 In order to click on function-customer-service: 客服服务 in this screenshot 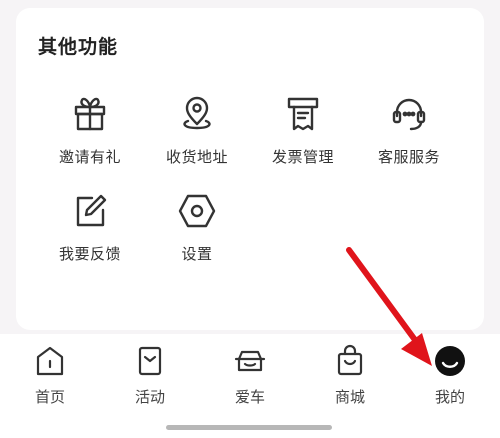, I will do `click(409, 139)`.